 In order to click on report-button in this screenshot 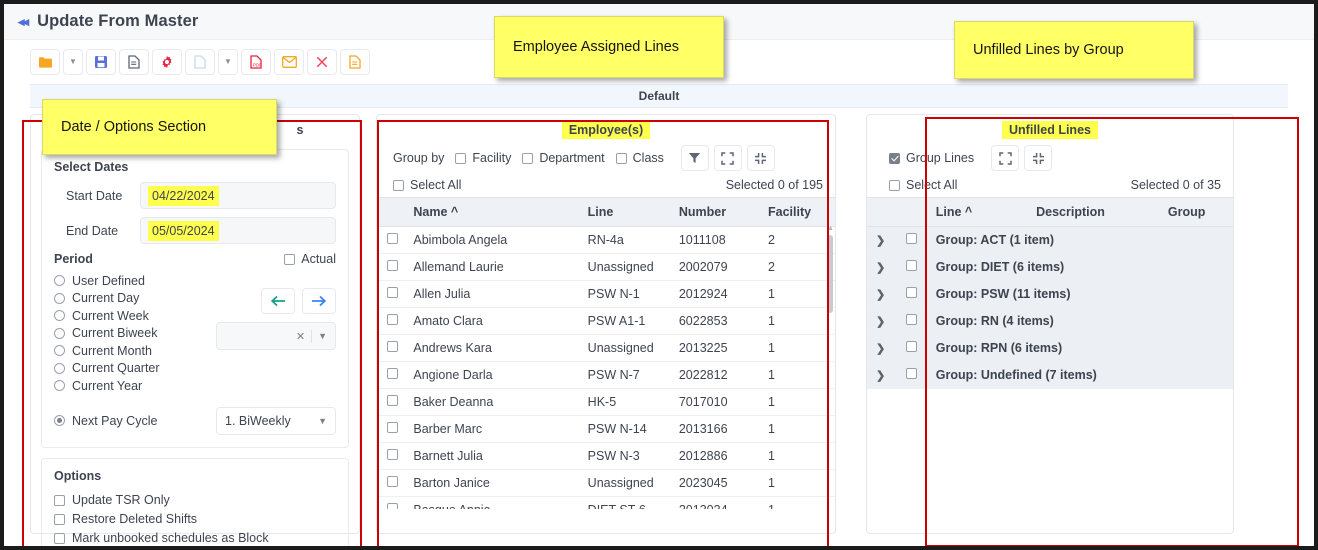, I will do `click(355, 62)`.